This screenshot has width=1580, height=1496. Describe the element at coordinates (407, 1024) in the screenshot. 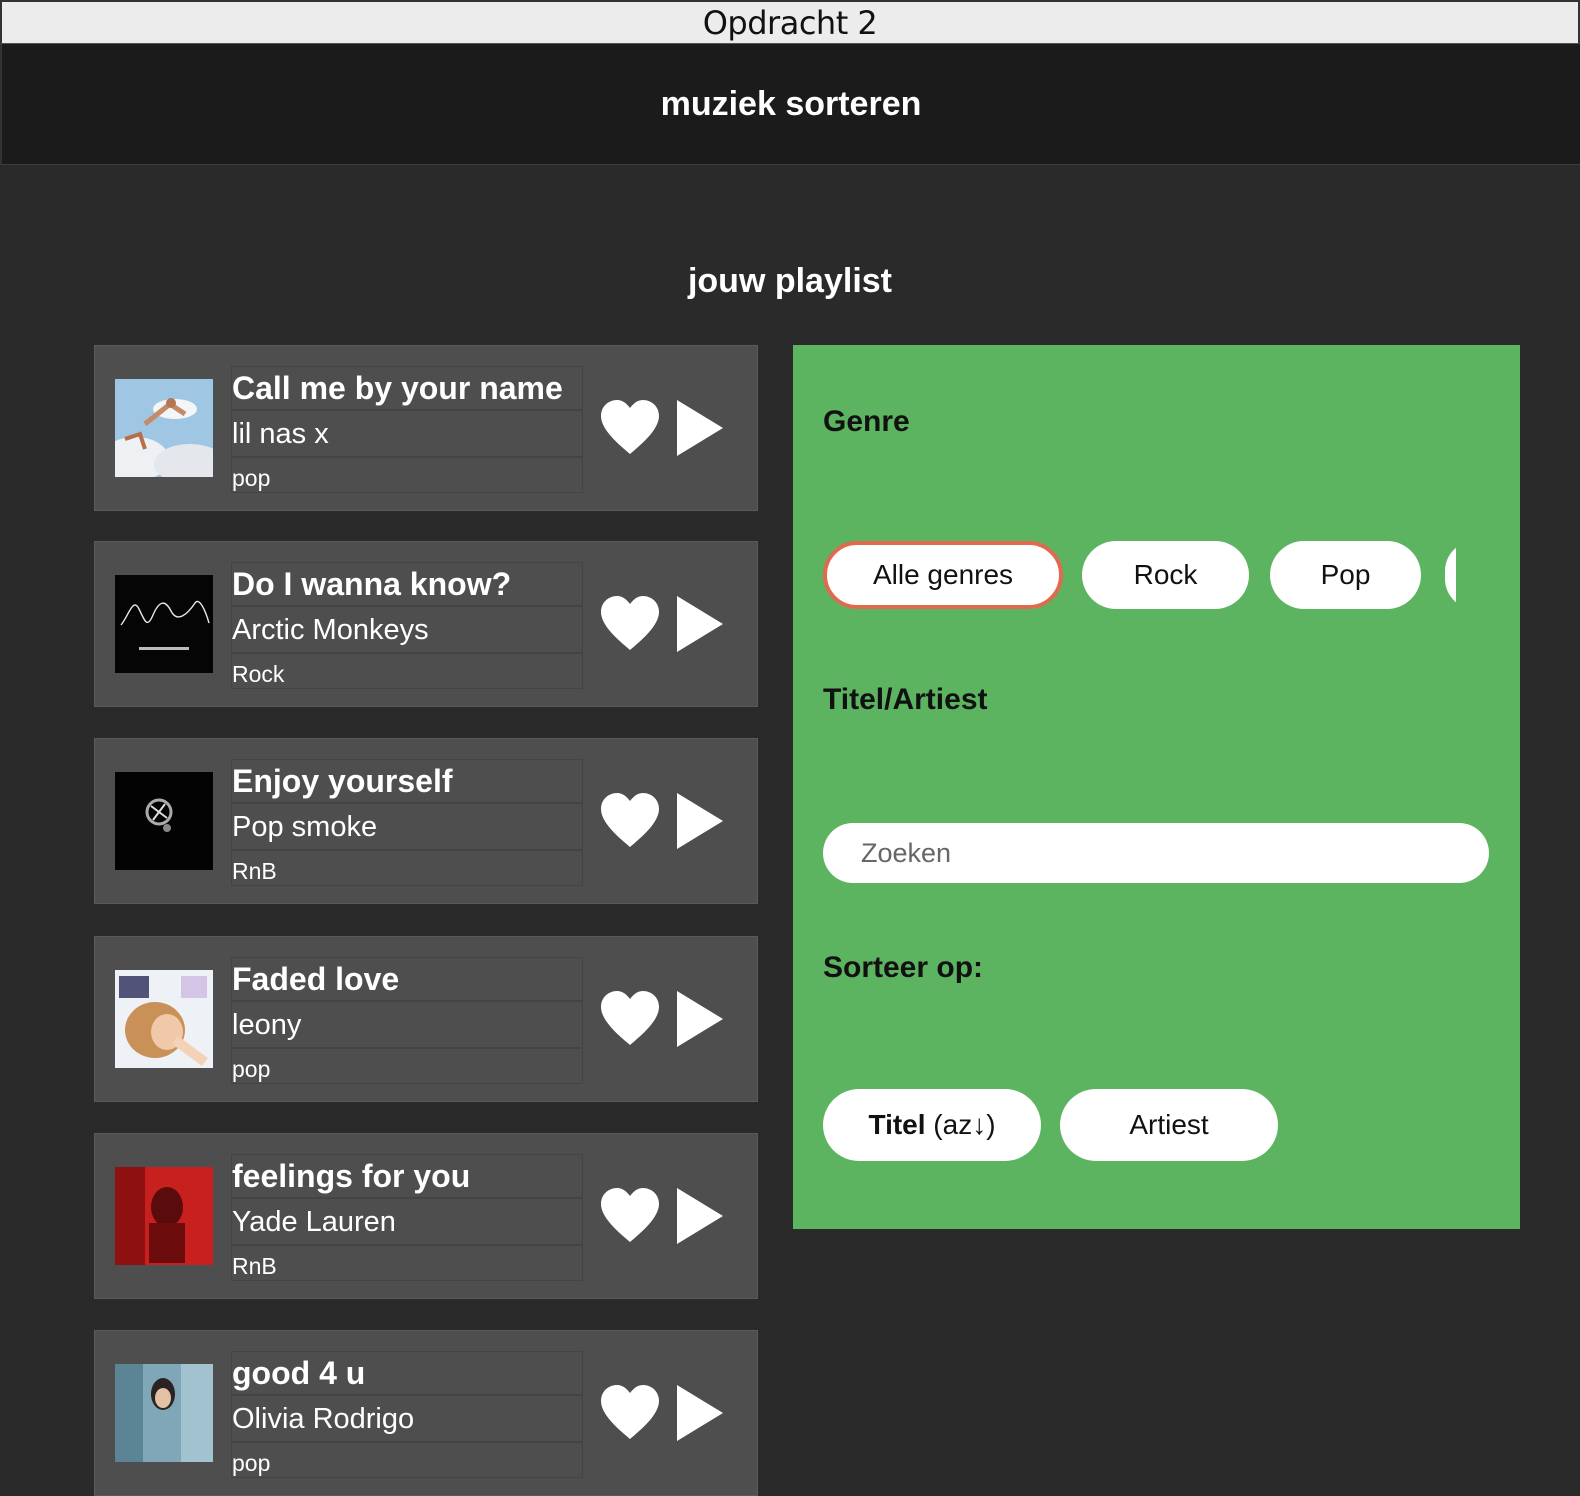

I see `song-artist: leony` at that location.